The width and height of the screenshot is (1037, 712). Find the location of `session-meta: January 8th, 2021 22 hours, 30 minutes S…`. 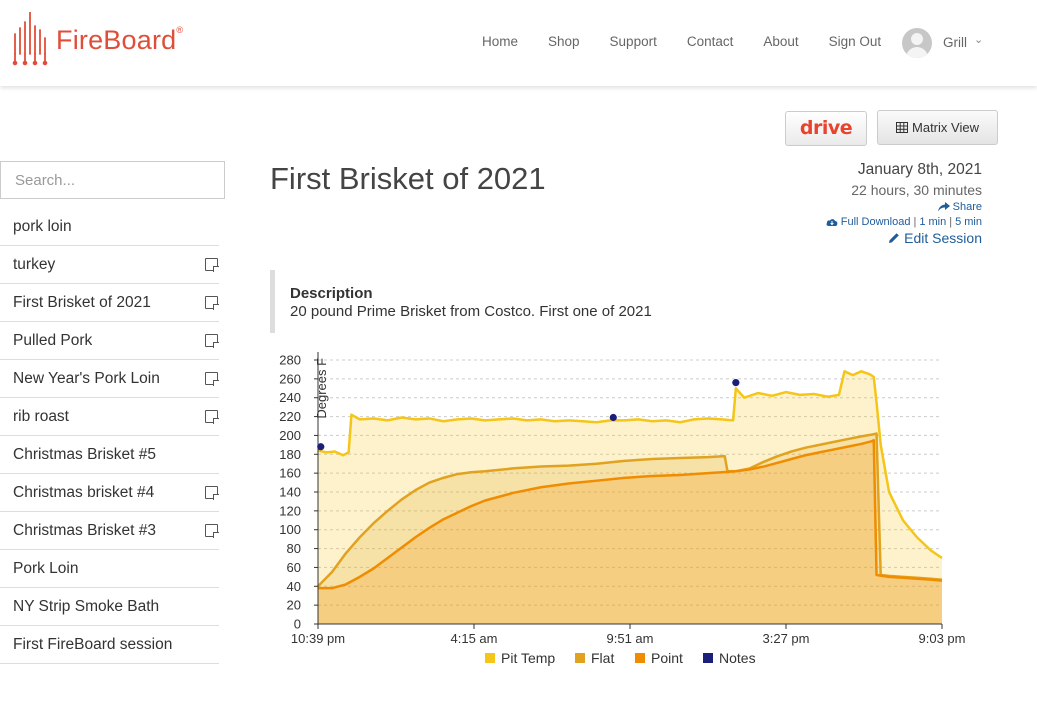

session-meta: January 8th, 2021 22 hours, 30 minutes S… is located at coordinates (904, 203).